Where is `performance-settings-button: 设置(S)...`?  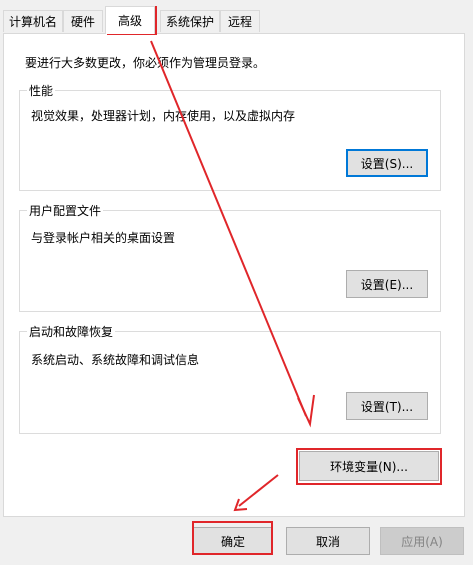 performance-settings-button: 设置(S)... is located at coordinates (387, 163).